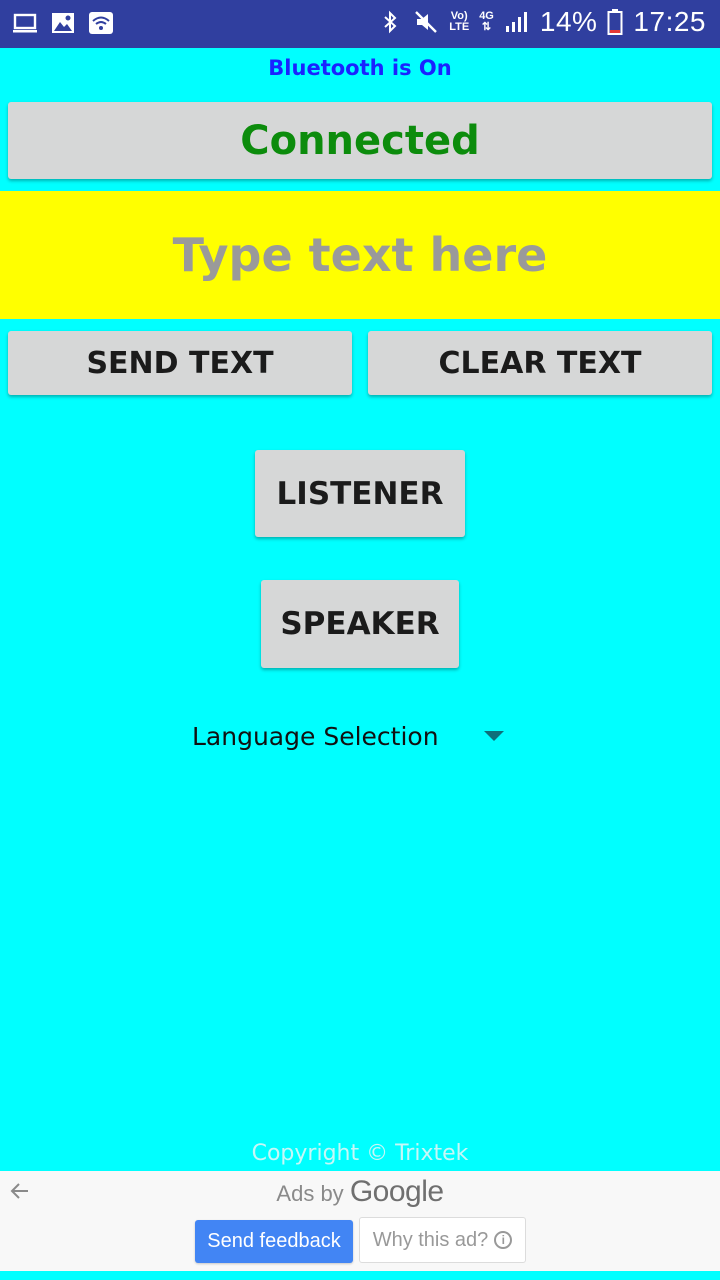 The image size is (720, 1280). Describe the element at coordinates (25, 23) in the screenshot. I see `laptop-icon` at that location.